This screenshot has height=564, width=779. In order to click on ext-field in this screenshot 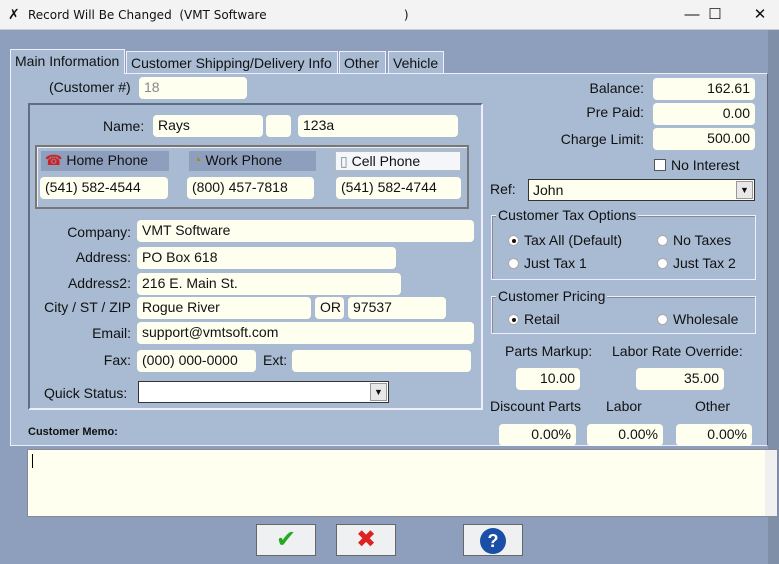, I will do `click(381, 361)`.